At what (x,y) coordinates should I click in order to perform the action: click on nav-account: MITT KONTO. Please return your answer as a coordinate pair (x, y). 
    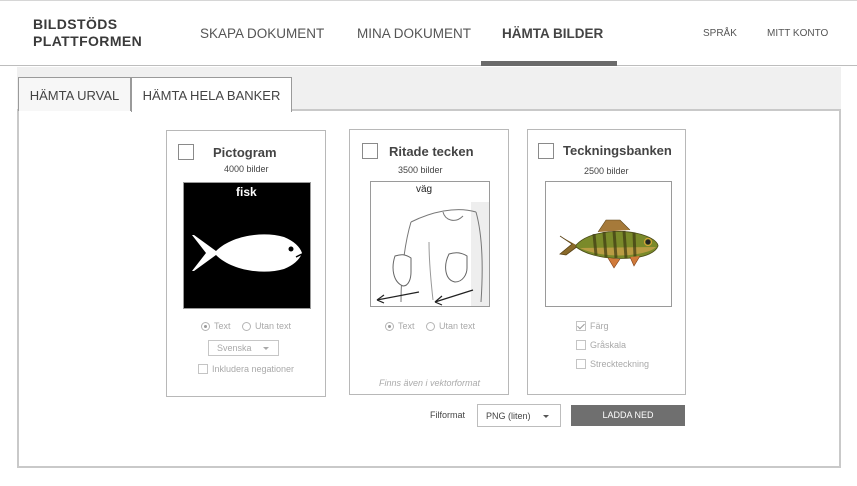
    Looking at the image, I should click on (797, 33).